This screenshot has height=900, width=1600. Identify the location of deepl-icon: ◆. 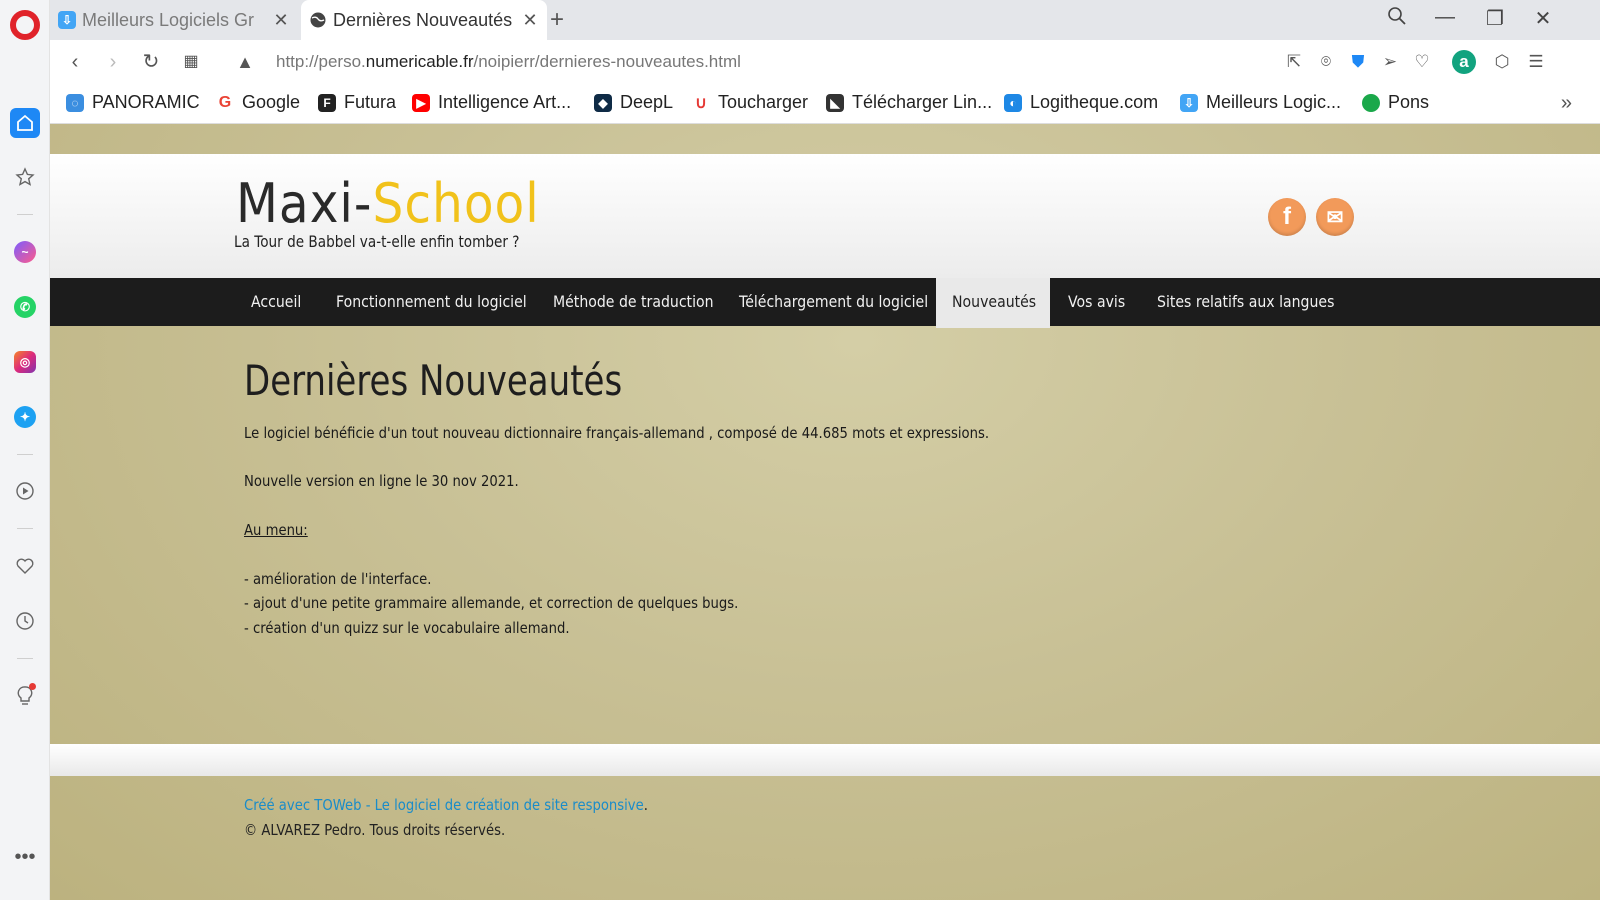
(603, 102).